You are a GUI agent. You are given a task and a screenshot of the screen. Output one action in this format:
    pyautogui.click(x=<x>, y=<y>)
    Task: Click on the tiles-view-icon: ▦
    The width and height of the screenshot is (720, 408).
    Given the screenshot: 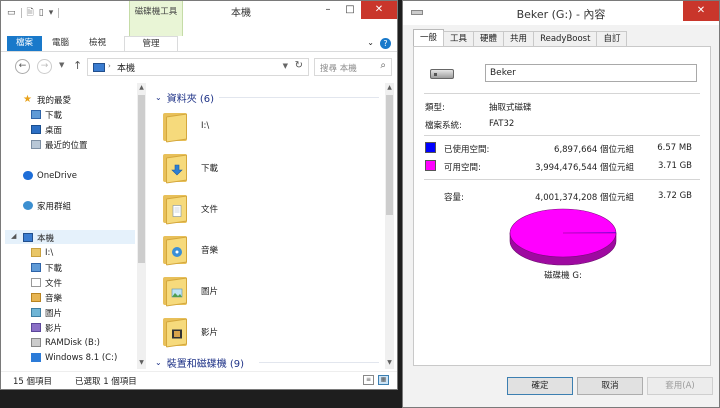 What is the action you would take?
    pyautogui.click(x=383, y=380)
    